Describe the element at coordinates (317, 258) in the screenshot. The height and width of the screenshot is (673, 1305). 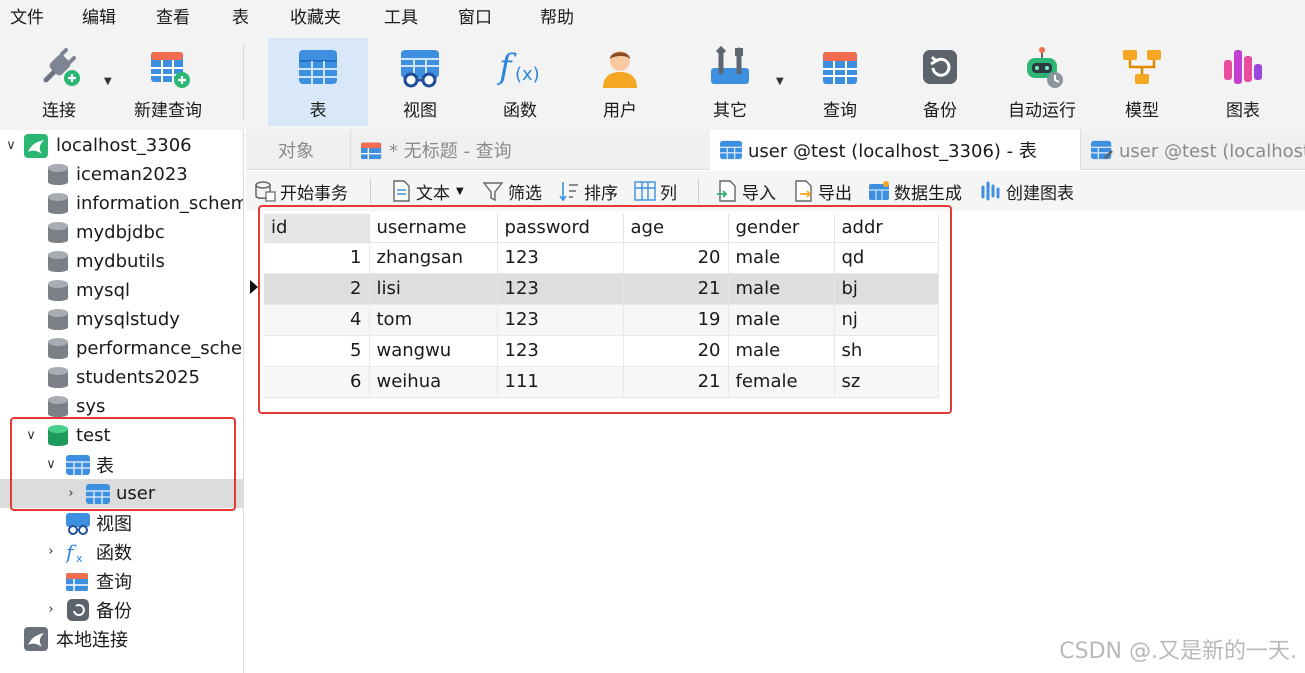
I see `cell-id: 1` at that location.